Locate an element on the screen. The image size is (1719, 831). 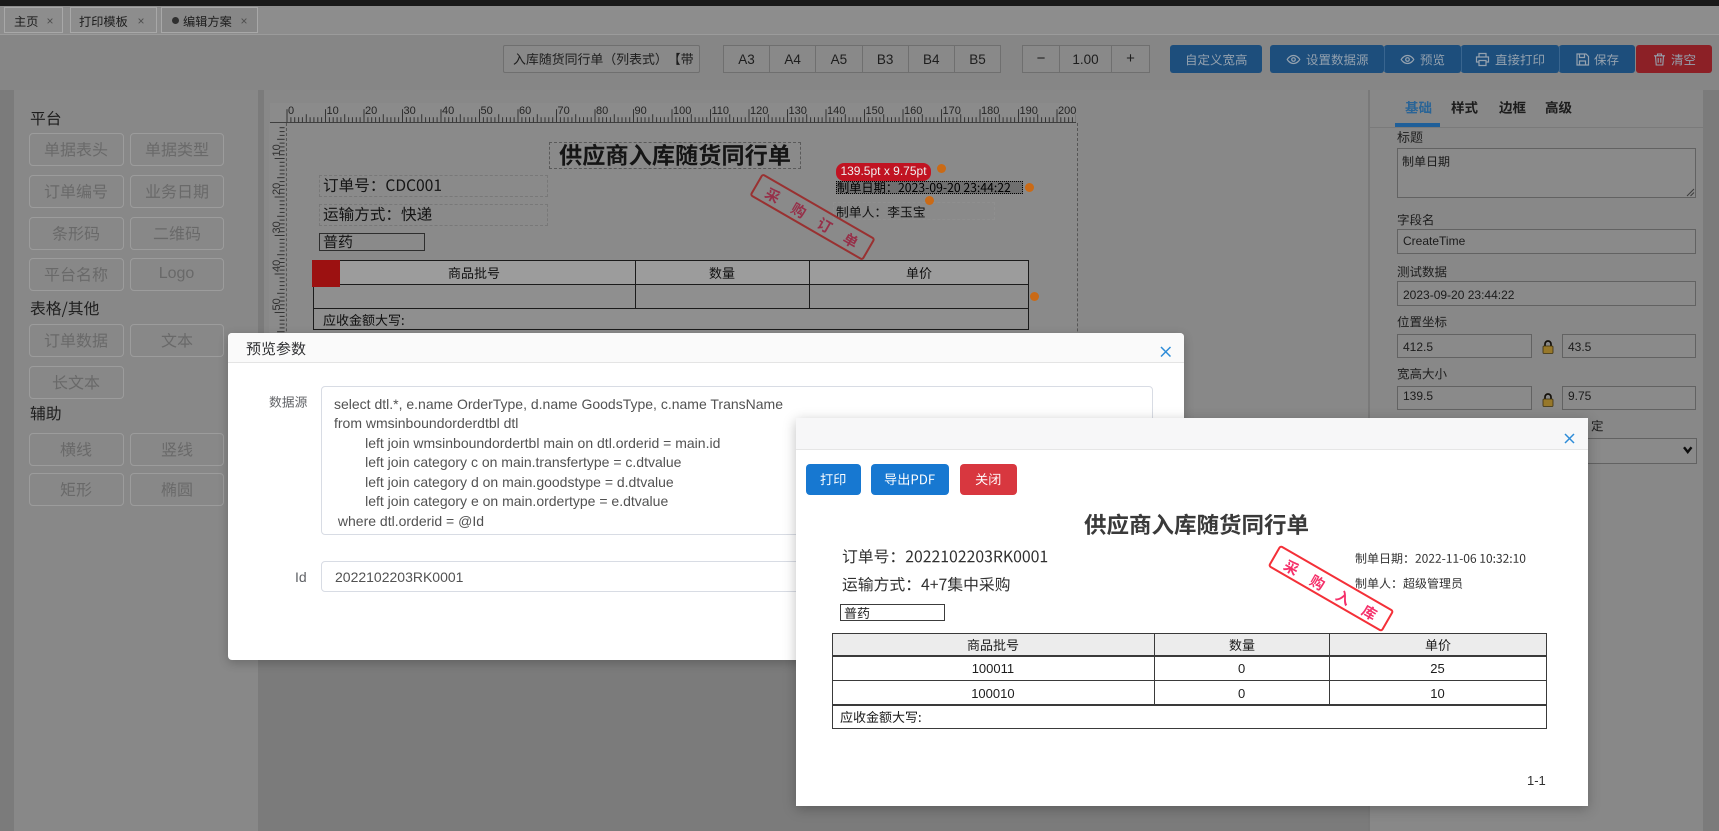
svg-text: 100 is located at coordinates (682, 111).